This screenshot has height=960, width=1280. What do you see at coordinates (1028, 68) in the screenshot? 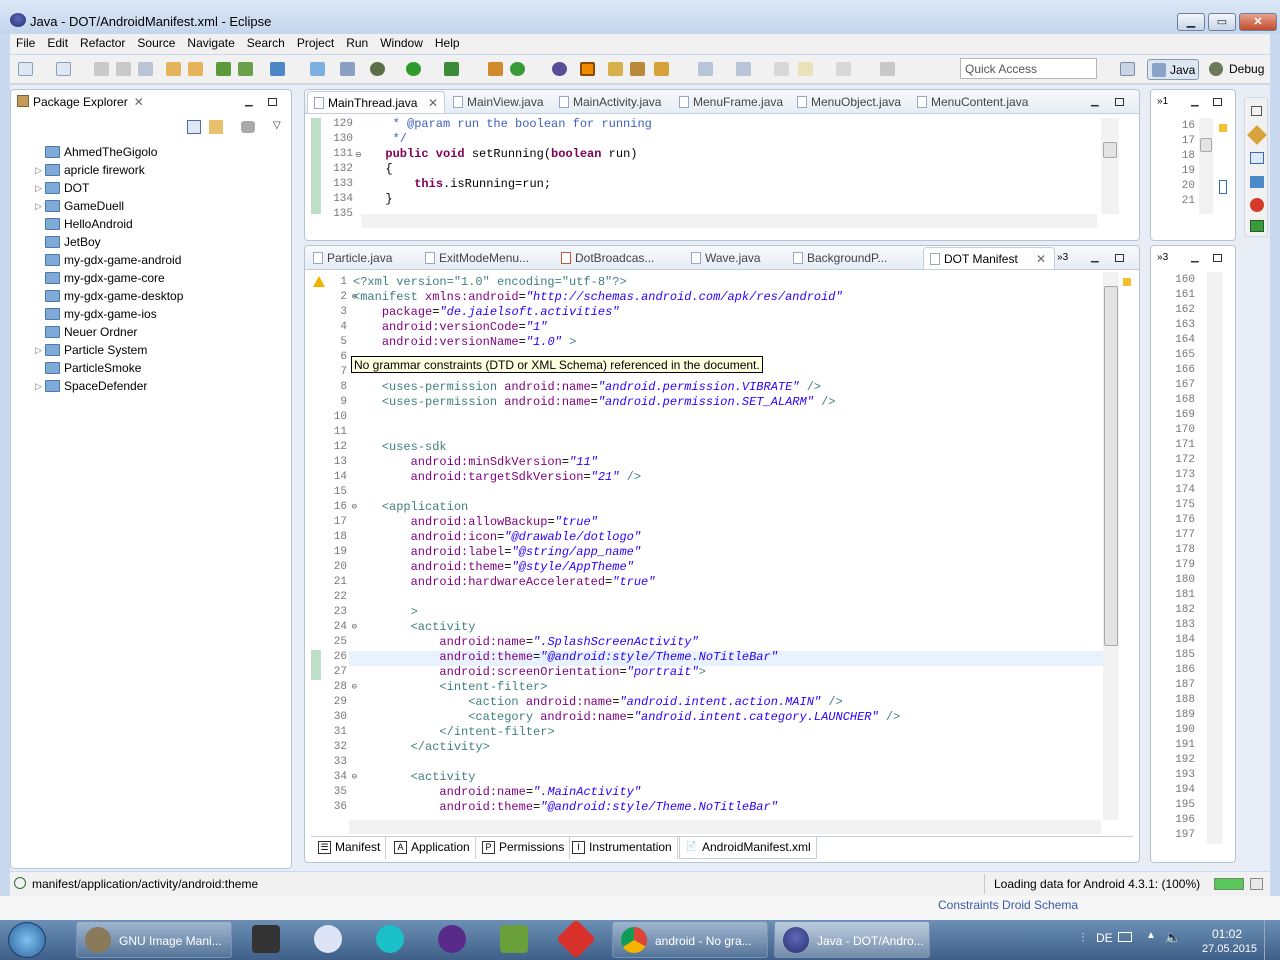
I see `quick-access-input: Quick Access` at bounding box center [1028, 68].